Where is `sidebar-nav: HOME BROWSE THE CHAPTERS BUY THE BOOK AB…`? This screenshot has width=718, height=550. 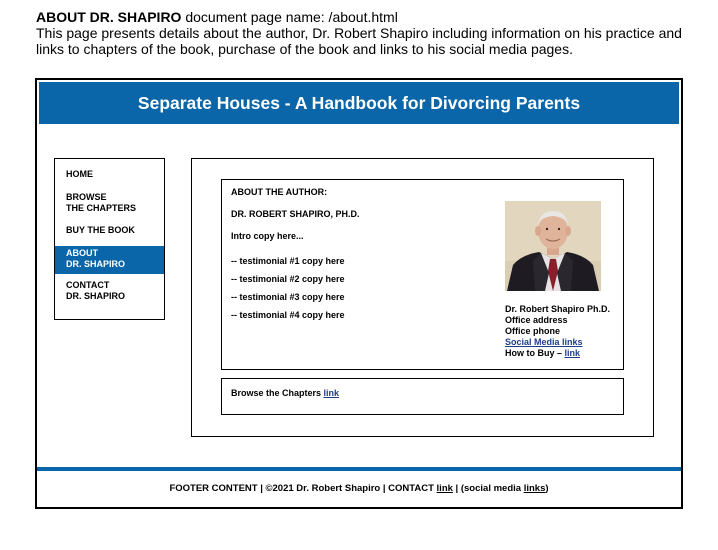
sidebar-nav: HOME BROWSE THE CHAPTERS BUY THE BOOK AB… is located at coordinates (109, 239).